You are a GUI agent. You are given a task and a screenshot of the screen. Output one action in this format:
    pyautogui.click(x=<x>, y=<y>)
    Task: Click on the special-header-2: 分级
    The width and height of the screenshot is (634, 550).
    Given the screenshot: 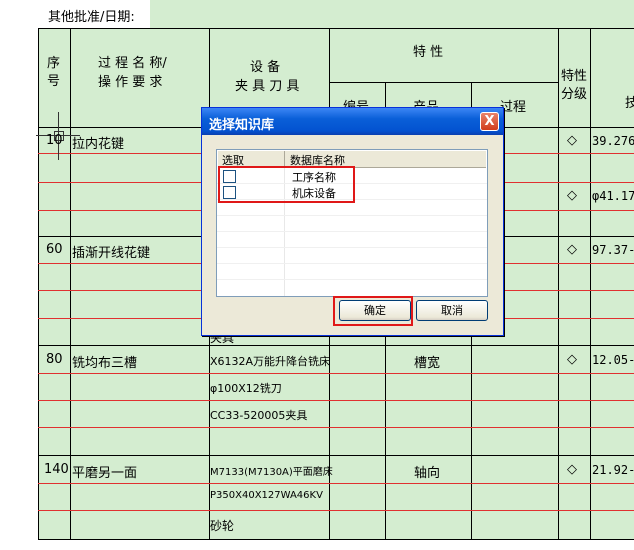 What is the action you would take?
    pyautogui.click(x=574, y=94)
    